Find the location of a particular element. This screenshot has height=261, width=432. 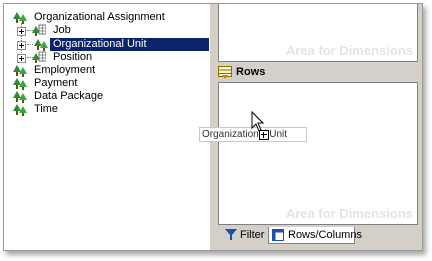

drag-ghost-label: Organizational Unit is located at coordinates (245, 134).